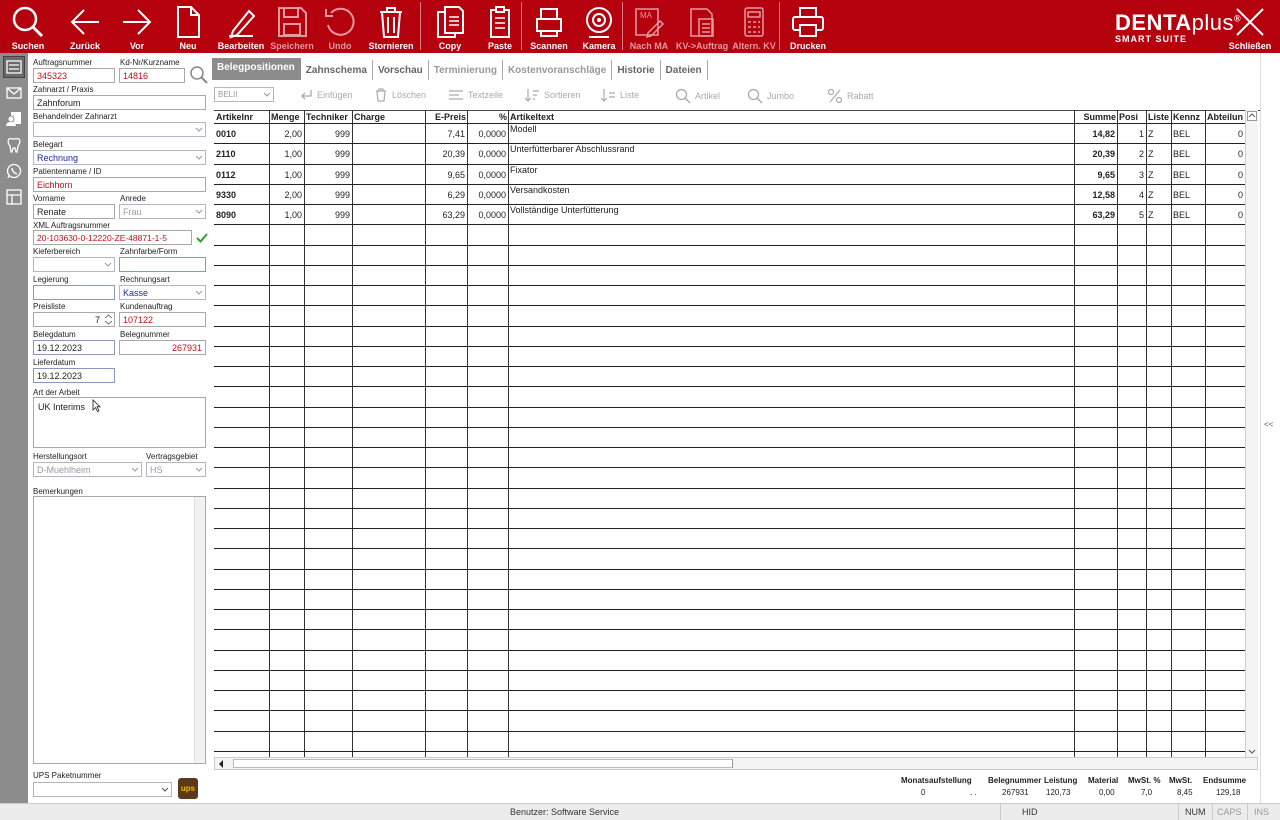 The image size is (1280, 820). Describe the element at coordinates (446, 175) in the screenshot. I see `grid-cell-epreis: 9,65` at that location.